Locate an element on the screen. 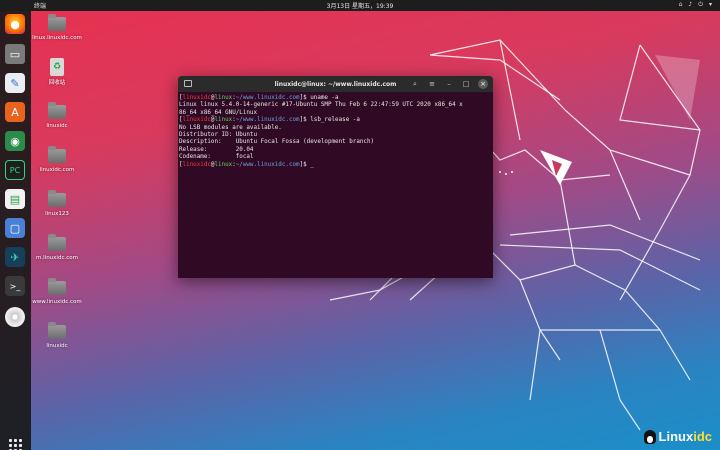 The width and height of the screenshot is (720, 450). desktop-icon: linux.linuxidc.com is located at coordinates (57, 27).